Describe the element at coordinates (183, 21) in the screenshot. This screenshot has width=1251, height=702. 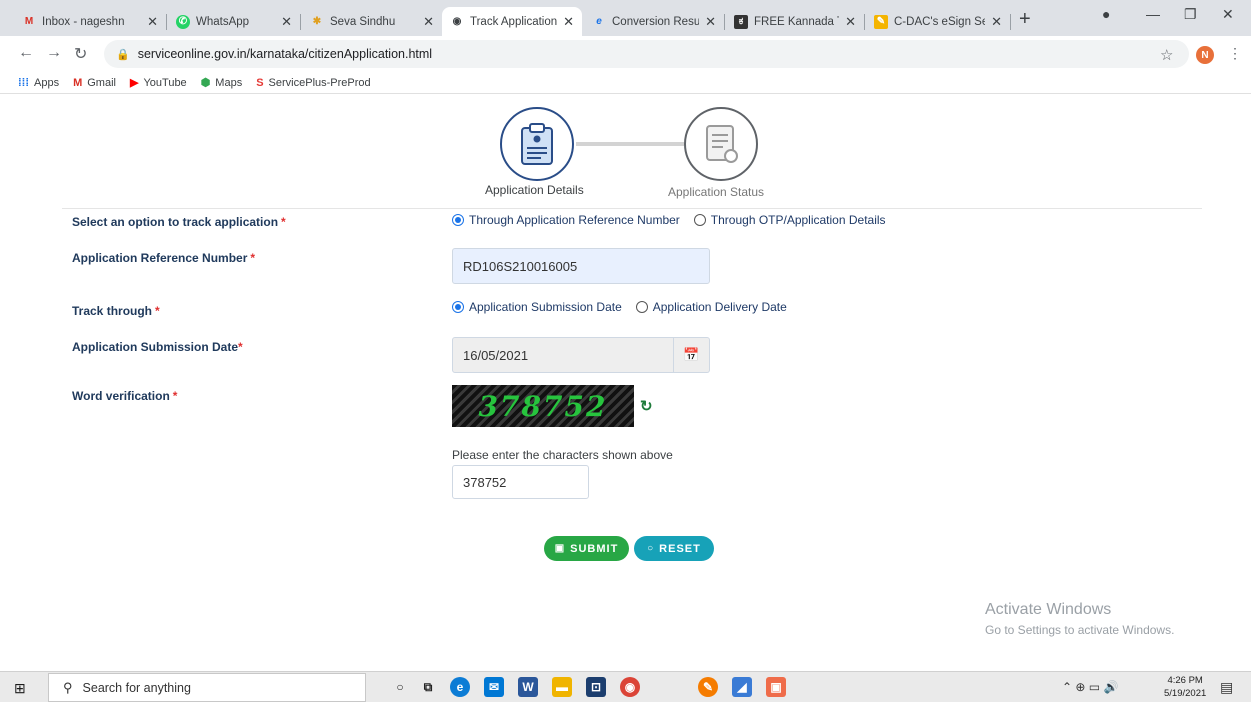
I see `whatsapp-icon: ✆` at that location.